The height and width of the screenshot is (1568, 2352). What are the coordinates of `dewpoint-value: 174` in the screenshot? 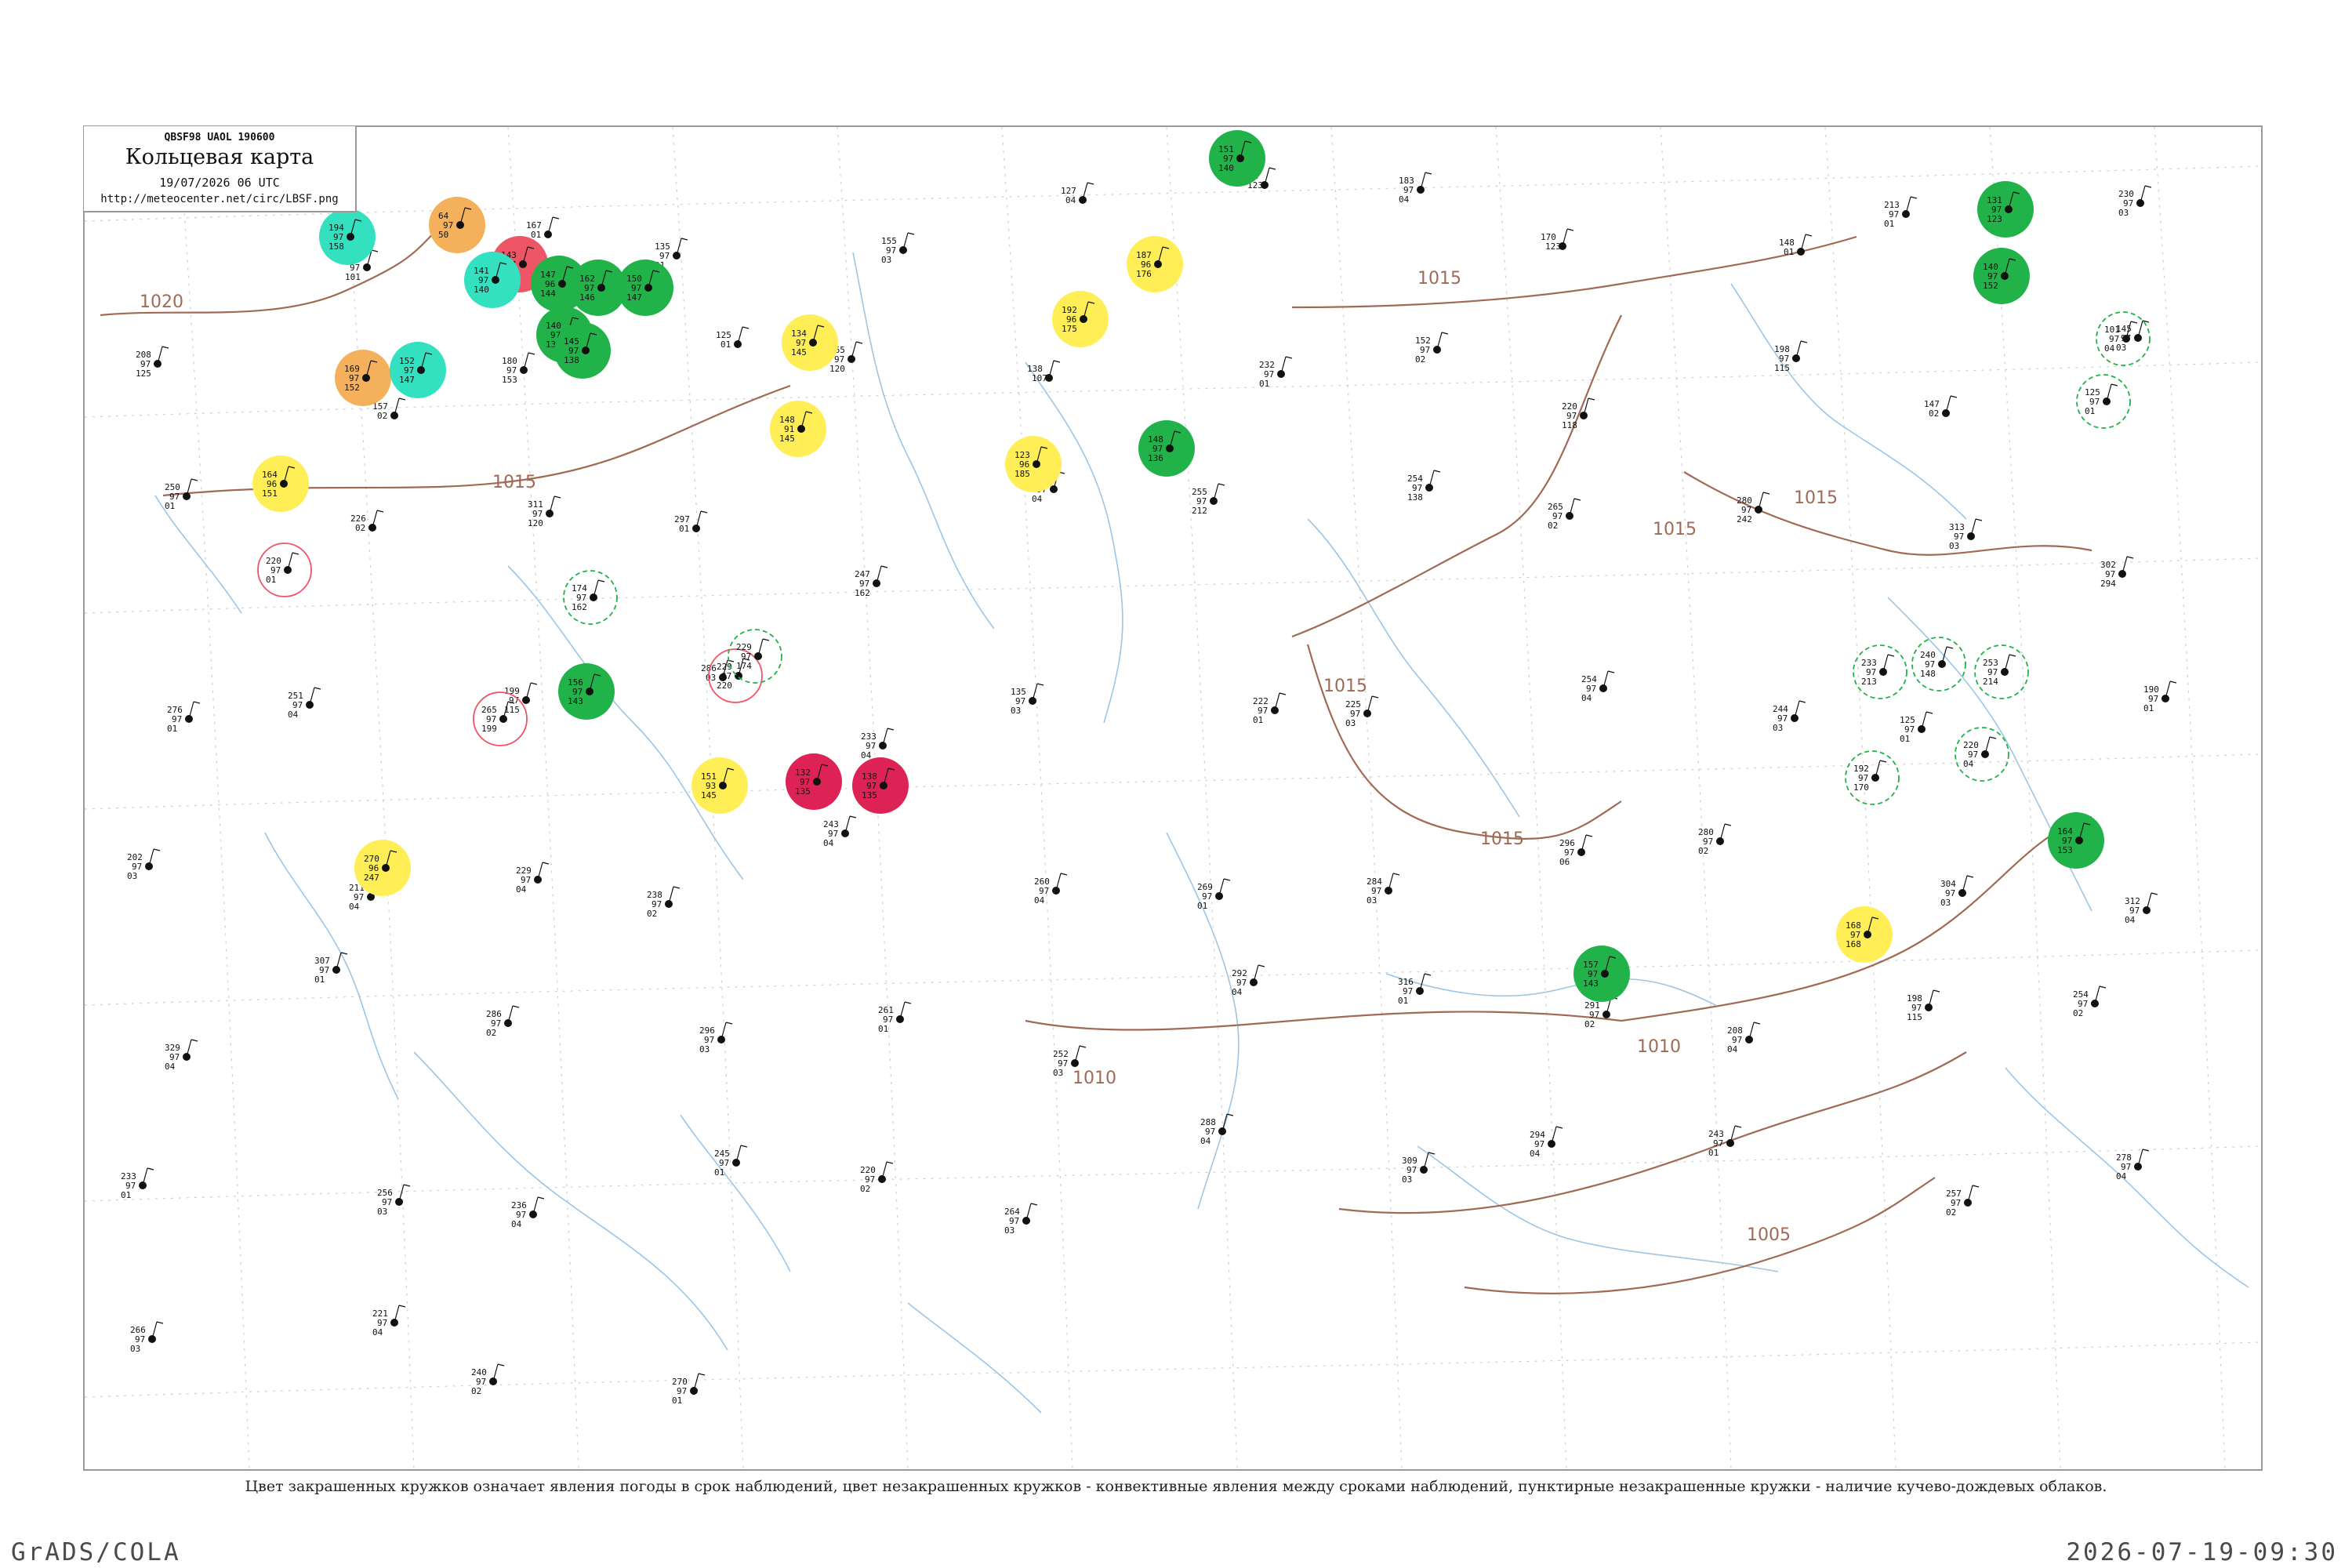 It's located at (744, 666).